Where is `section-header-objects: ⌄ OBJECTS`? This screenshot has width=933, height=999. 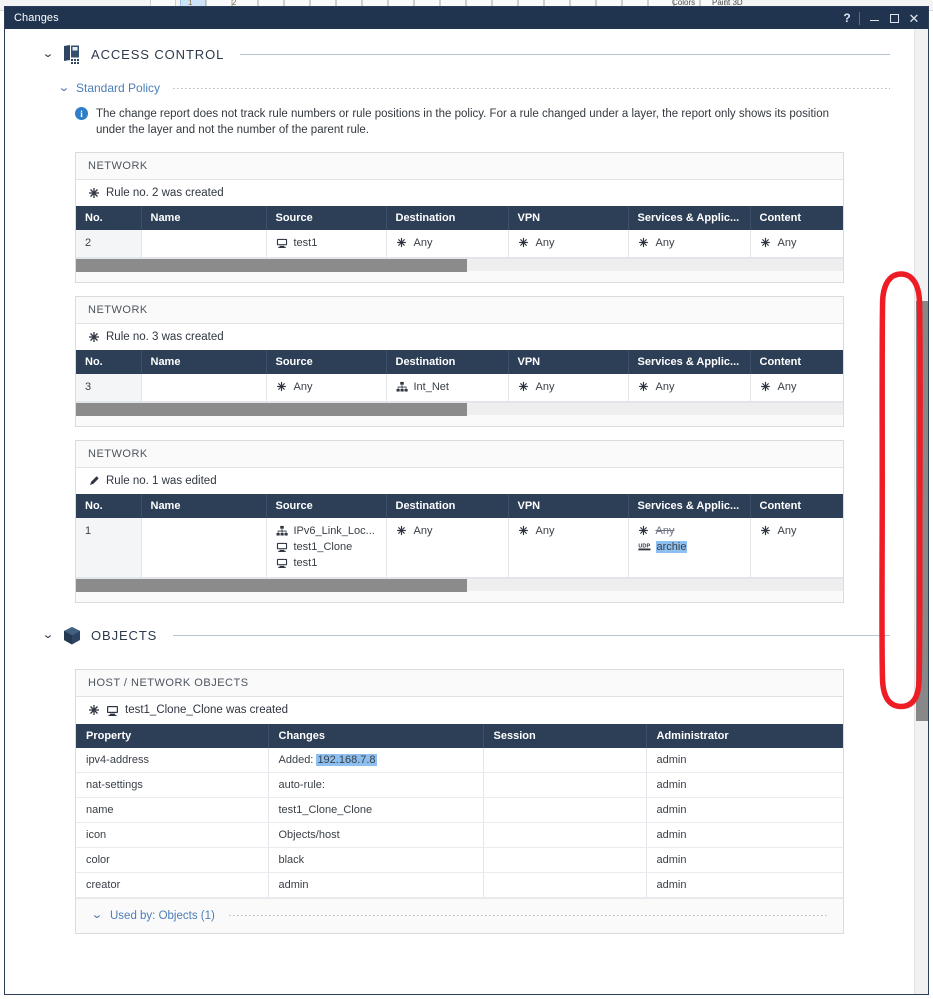
section-header-objects: ⌄ OBJECTS is located at coordinates (459, 636).